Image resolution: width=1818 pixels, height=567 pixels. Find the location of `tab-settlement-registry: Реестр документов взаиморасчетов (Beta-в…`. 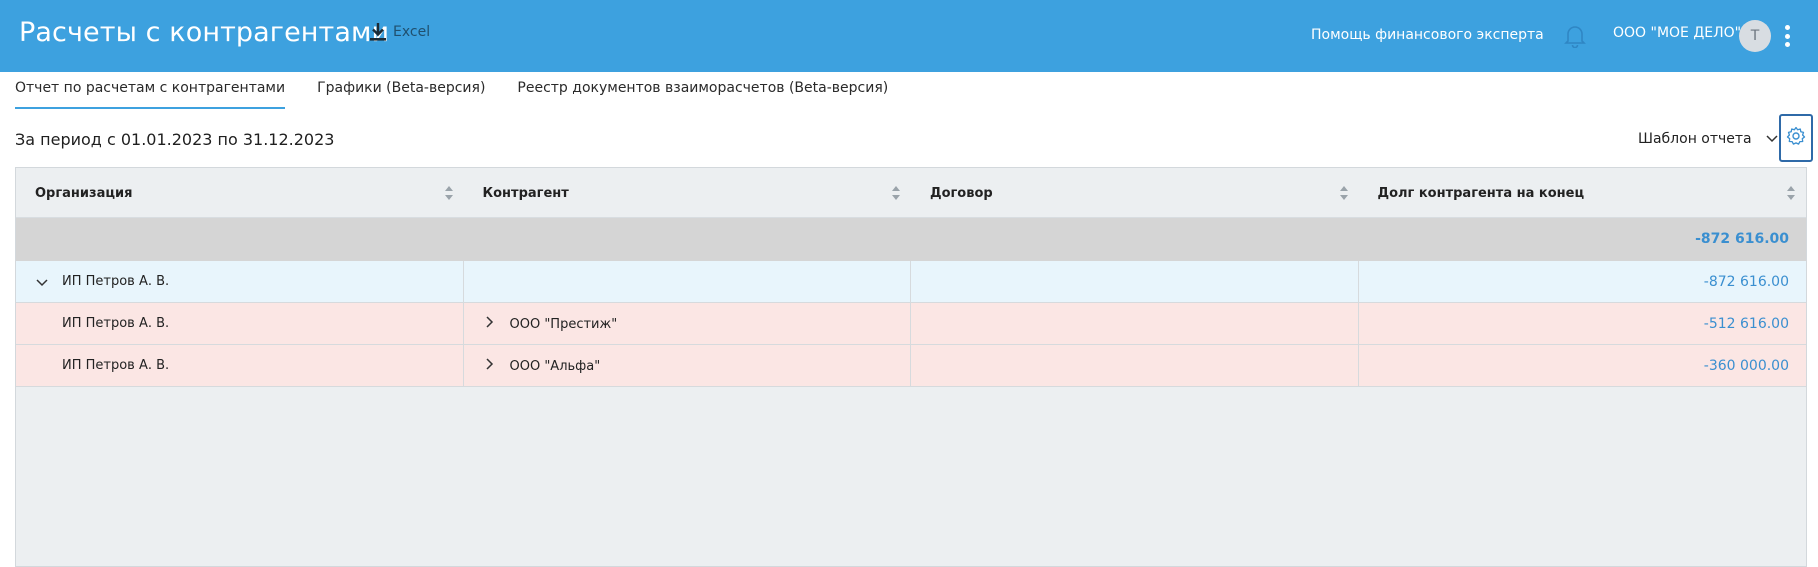

tab-settlement-registry: Реестр документов взаиморасчетов (Beta-в… is located at coordinates (702, 108).